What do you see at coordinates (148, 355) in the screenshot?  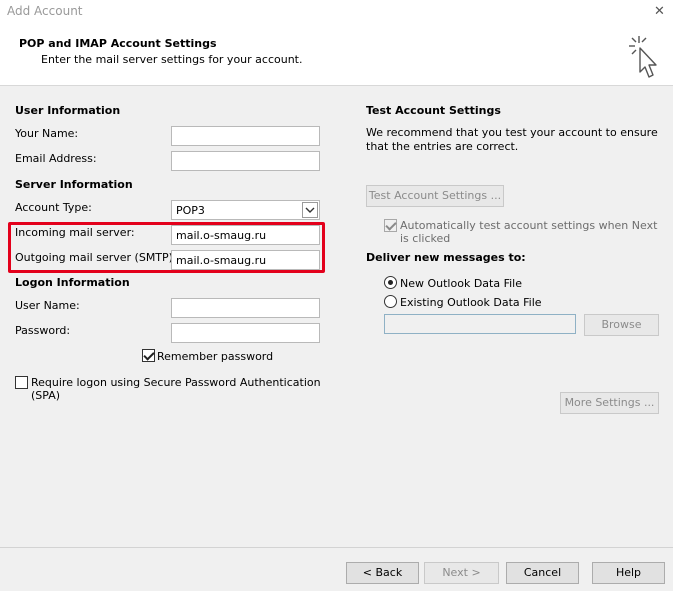 I see `remember-password-checkbox` at bounding box center [148, 355].